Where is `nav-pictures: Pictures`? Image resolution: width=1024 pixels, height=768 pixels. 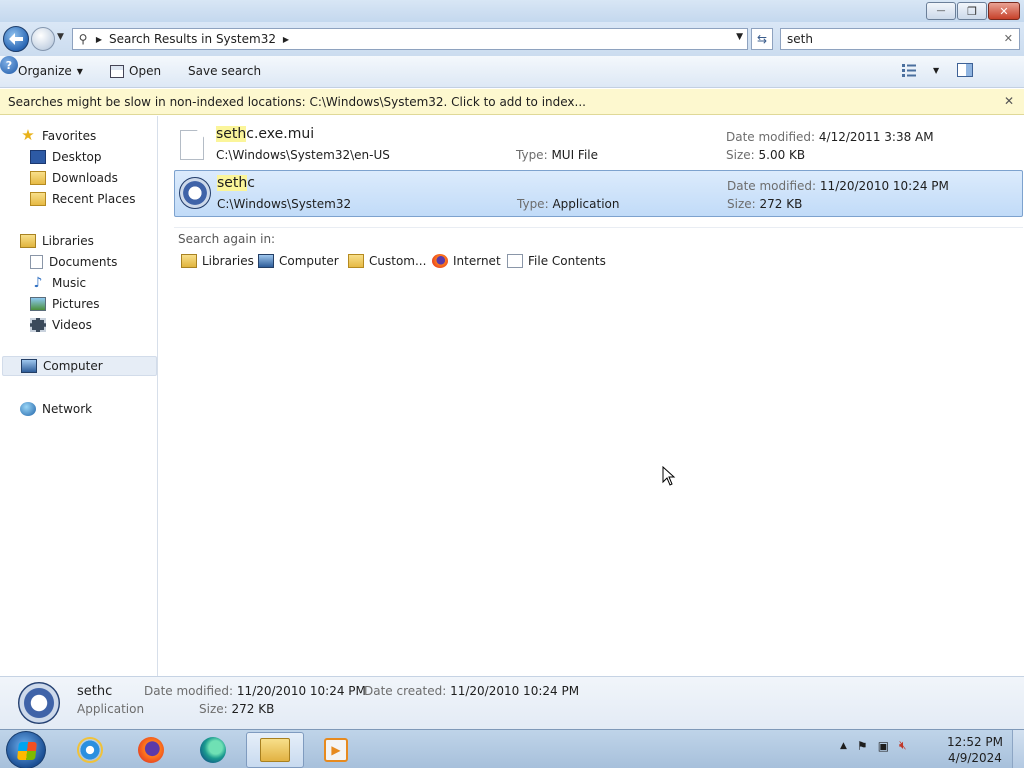
nav-pictures: Pictures is located at coordinates (65, 304).